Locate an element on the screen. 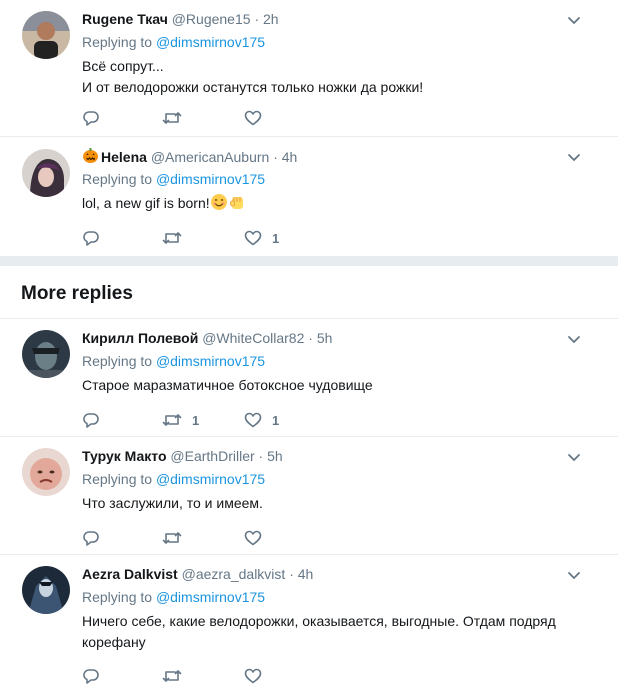 The height and width of the screenshot is (686, 618). raised-fist-icon is located at coordinates (237, 205).